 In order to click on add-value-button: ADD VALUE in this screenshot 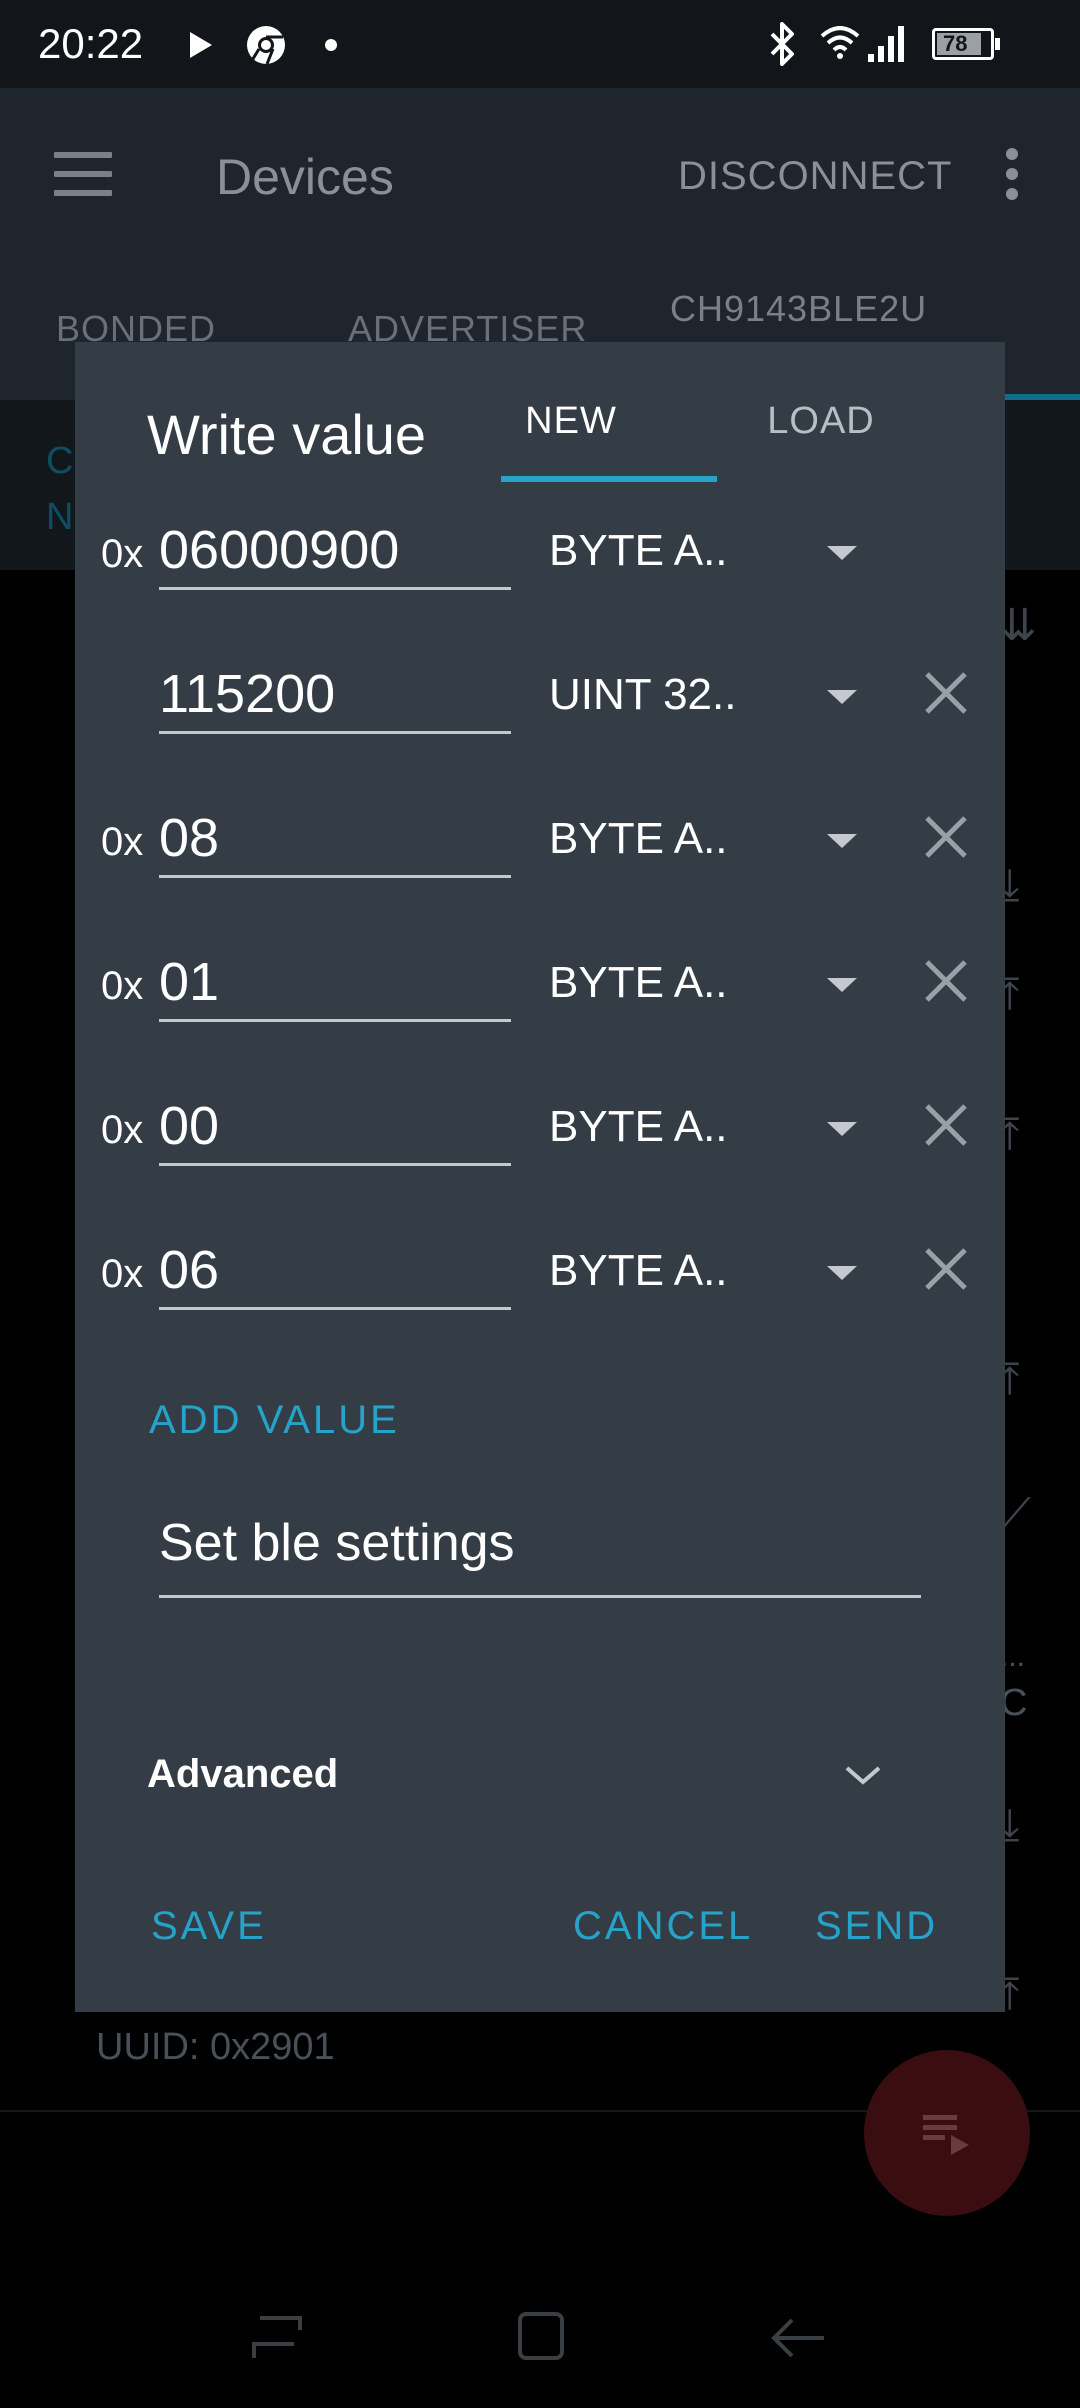, I will do `click(274, 1420)`.